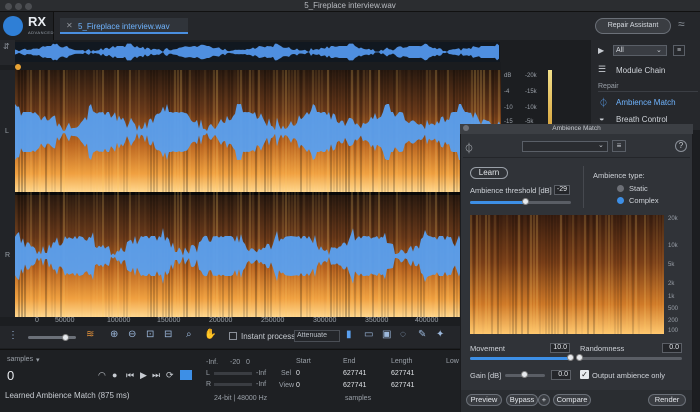 Image resolution: width=700 pixels, height=412 pixels. What do you see at coordinates (579, 357) in the screenshot?
I see `randomness-slider-knob` at bounding box center [579, 357].